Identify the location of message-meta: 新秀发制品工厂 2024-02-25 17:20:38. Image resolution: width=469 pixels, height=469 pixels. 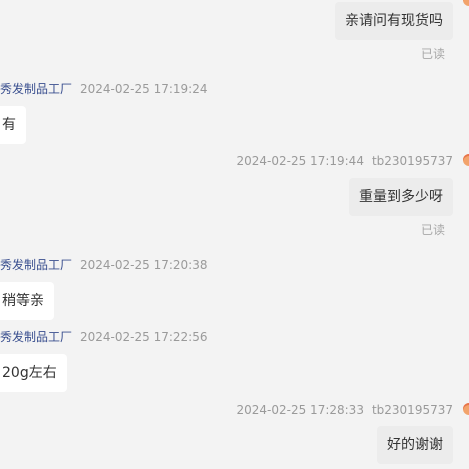
(103, 265).